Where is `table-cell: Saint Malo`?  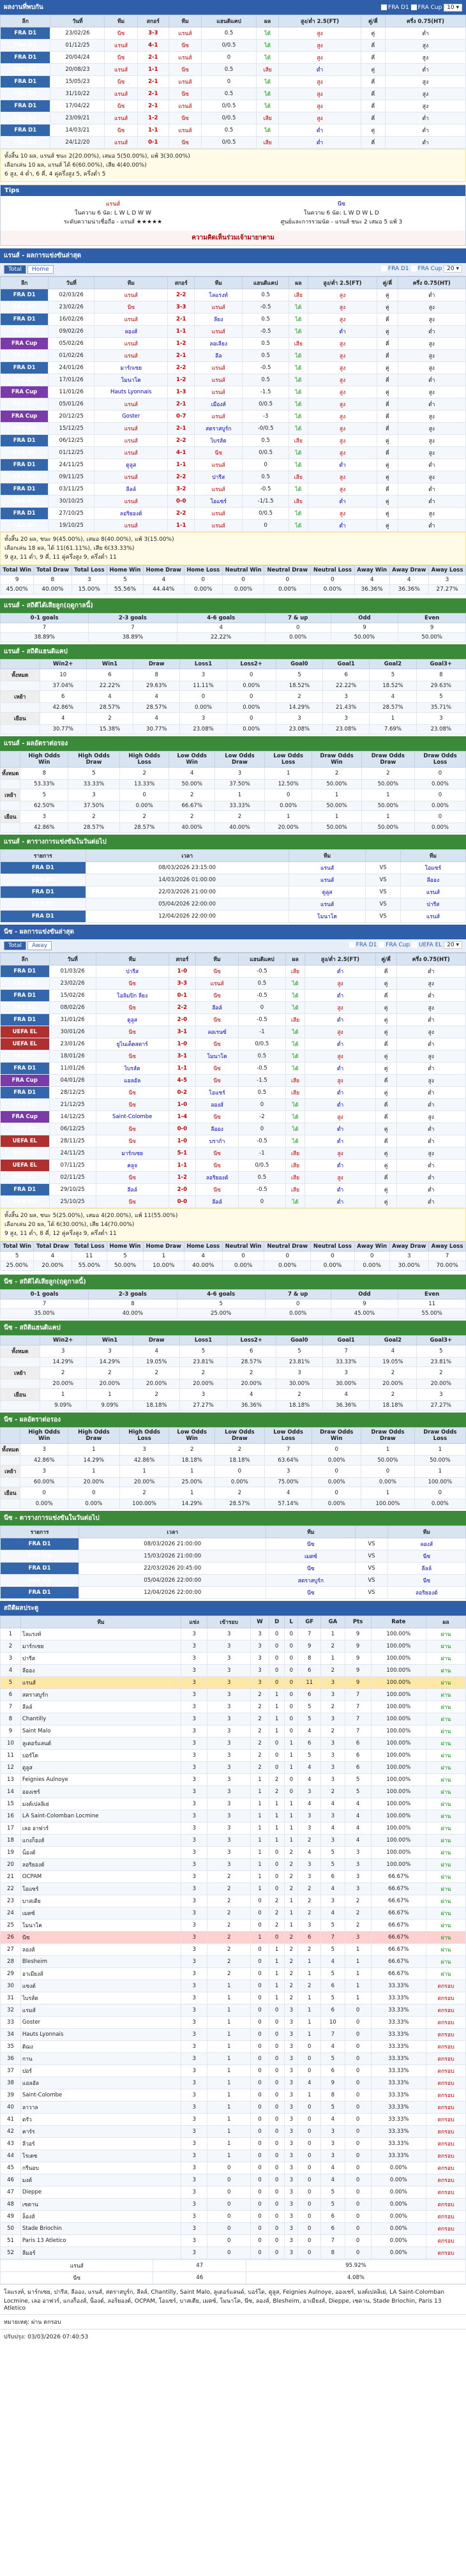 table-cell: Saint Malo is located at coordinates (101, 1732).